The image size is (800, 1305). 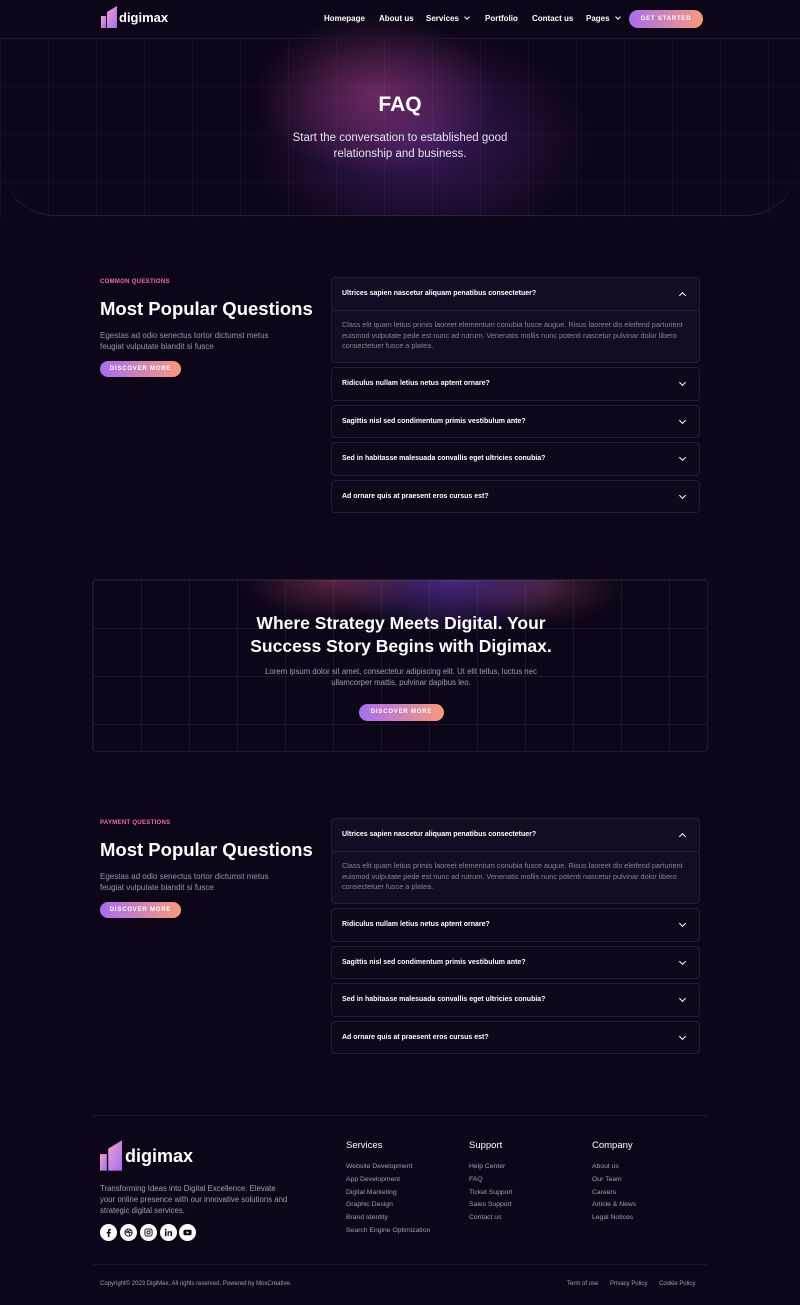 I want to click on footer-column-title: Support, so click(x=486, y=1145).